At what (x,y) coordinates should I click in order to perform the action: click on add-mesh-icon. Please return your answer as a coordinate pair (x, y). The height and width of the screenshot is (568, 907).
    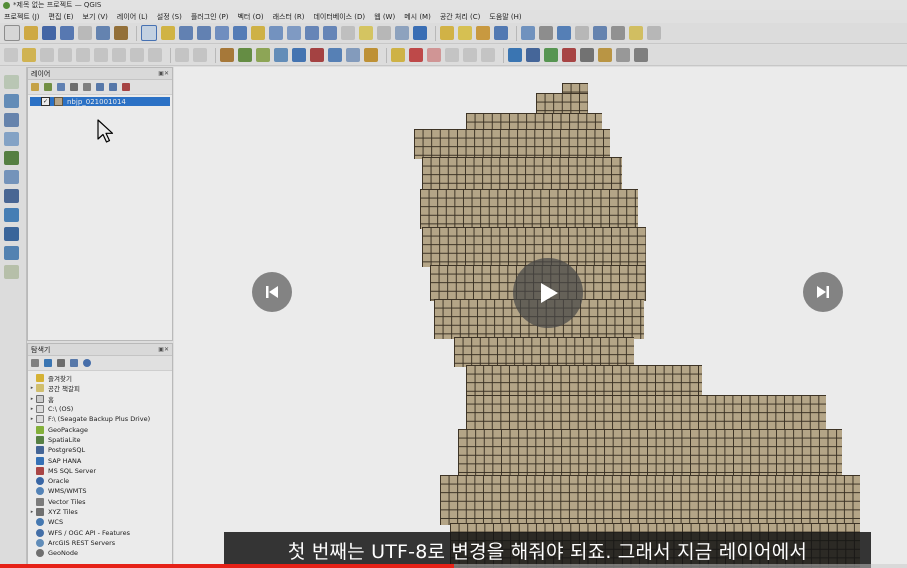
    Looking at the image, I should click on (11, 120).